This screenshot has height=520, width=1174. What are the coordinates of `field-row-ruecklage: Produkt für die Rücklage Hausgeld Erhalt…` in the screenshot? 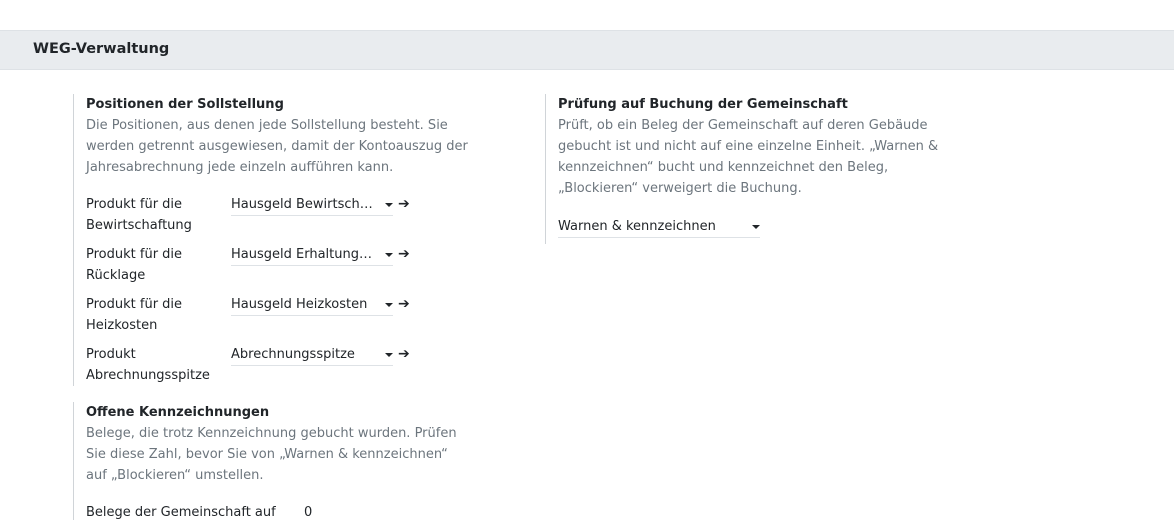 It's located at (256, 266).